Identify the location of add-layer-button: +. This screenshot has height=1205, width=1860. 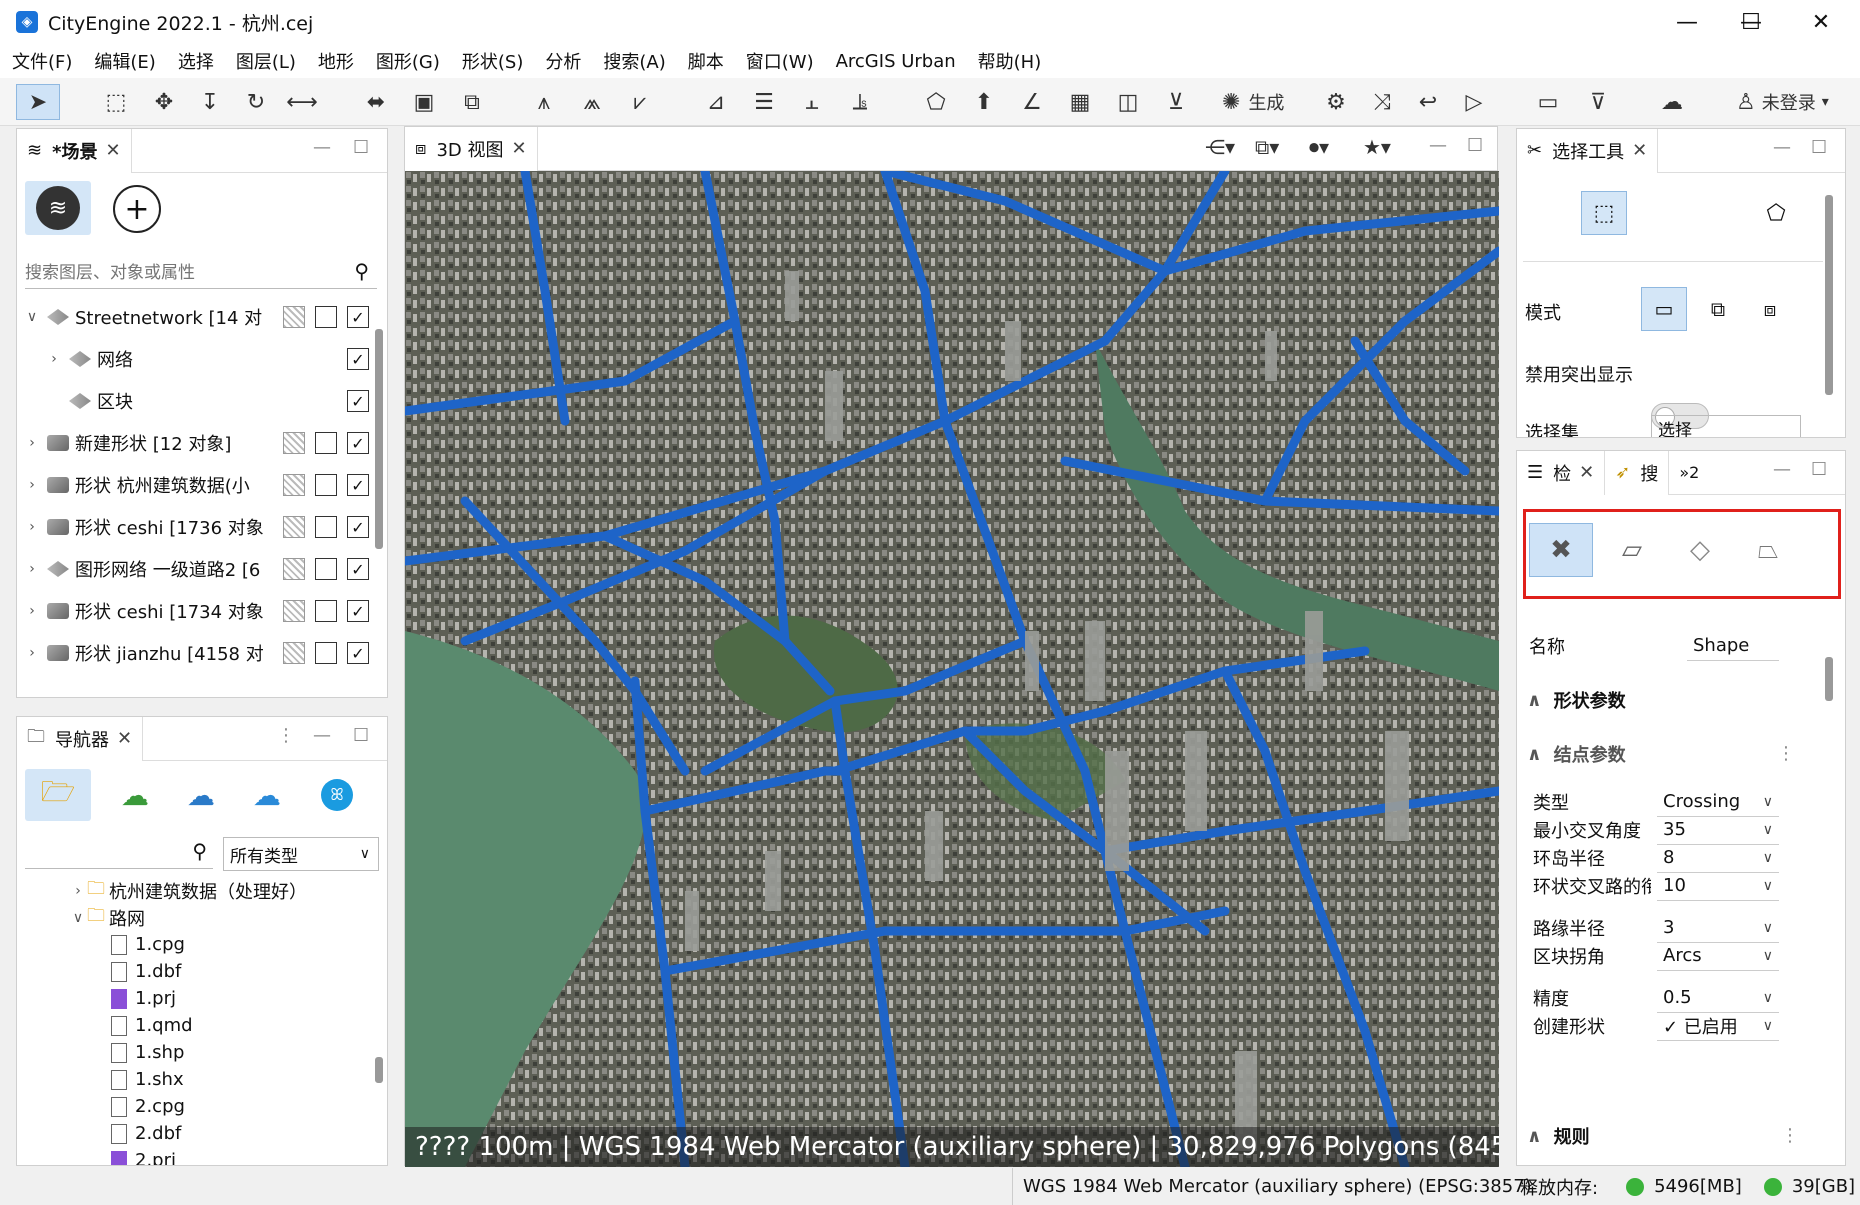
(137, 209).